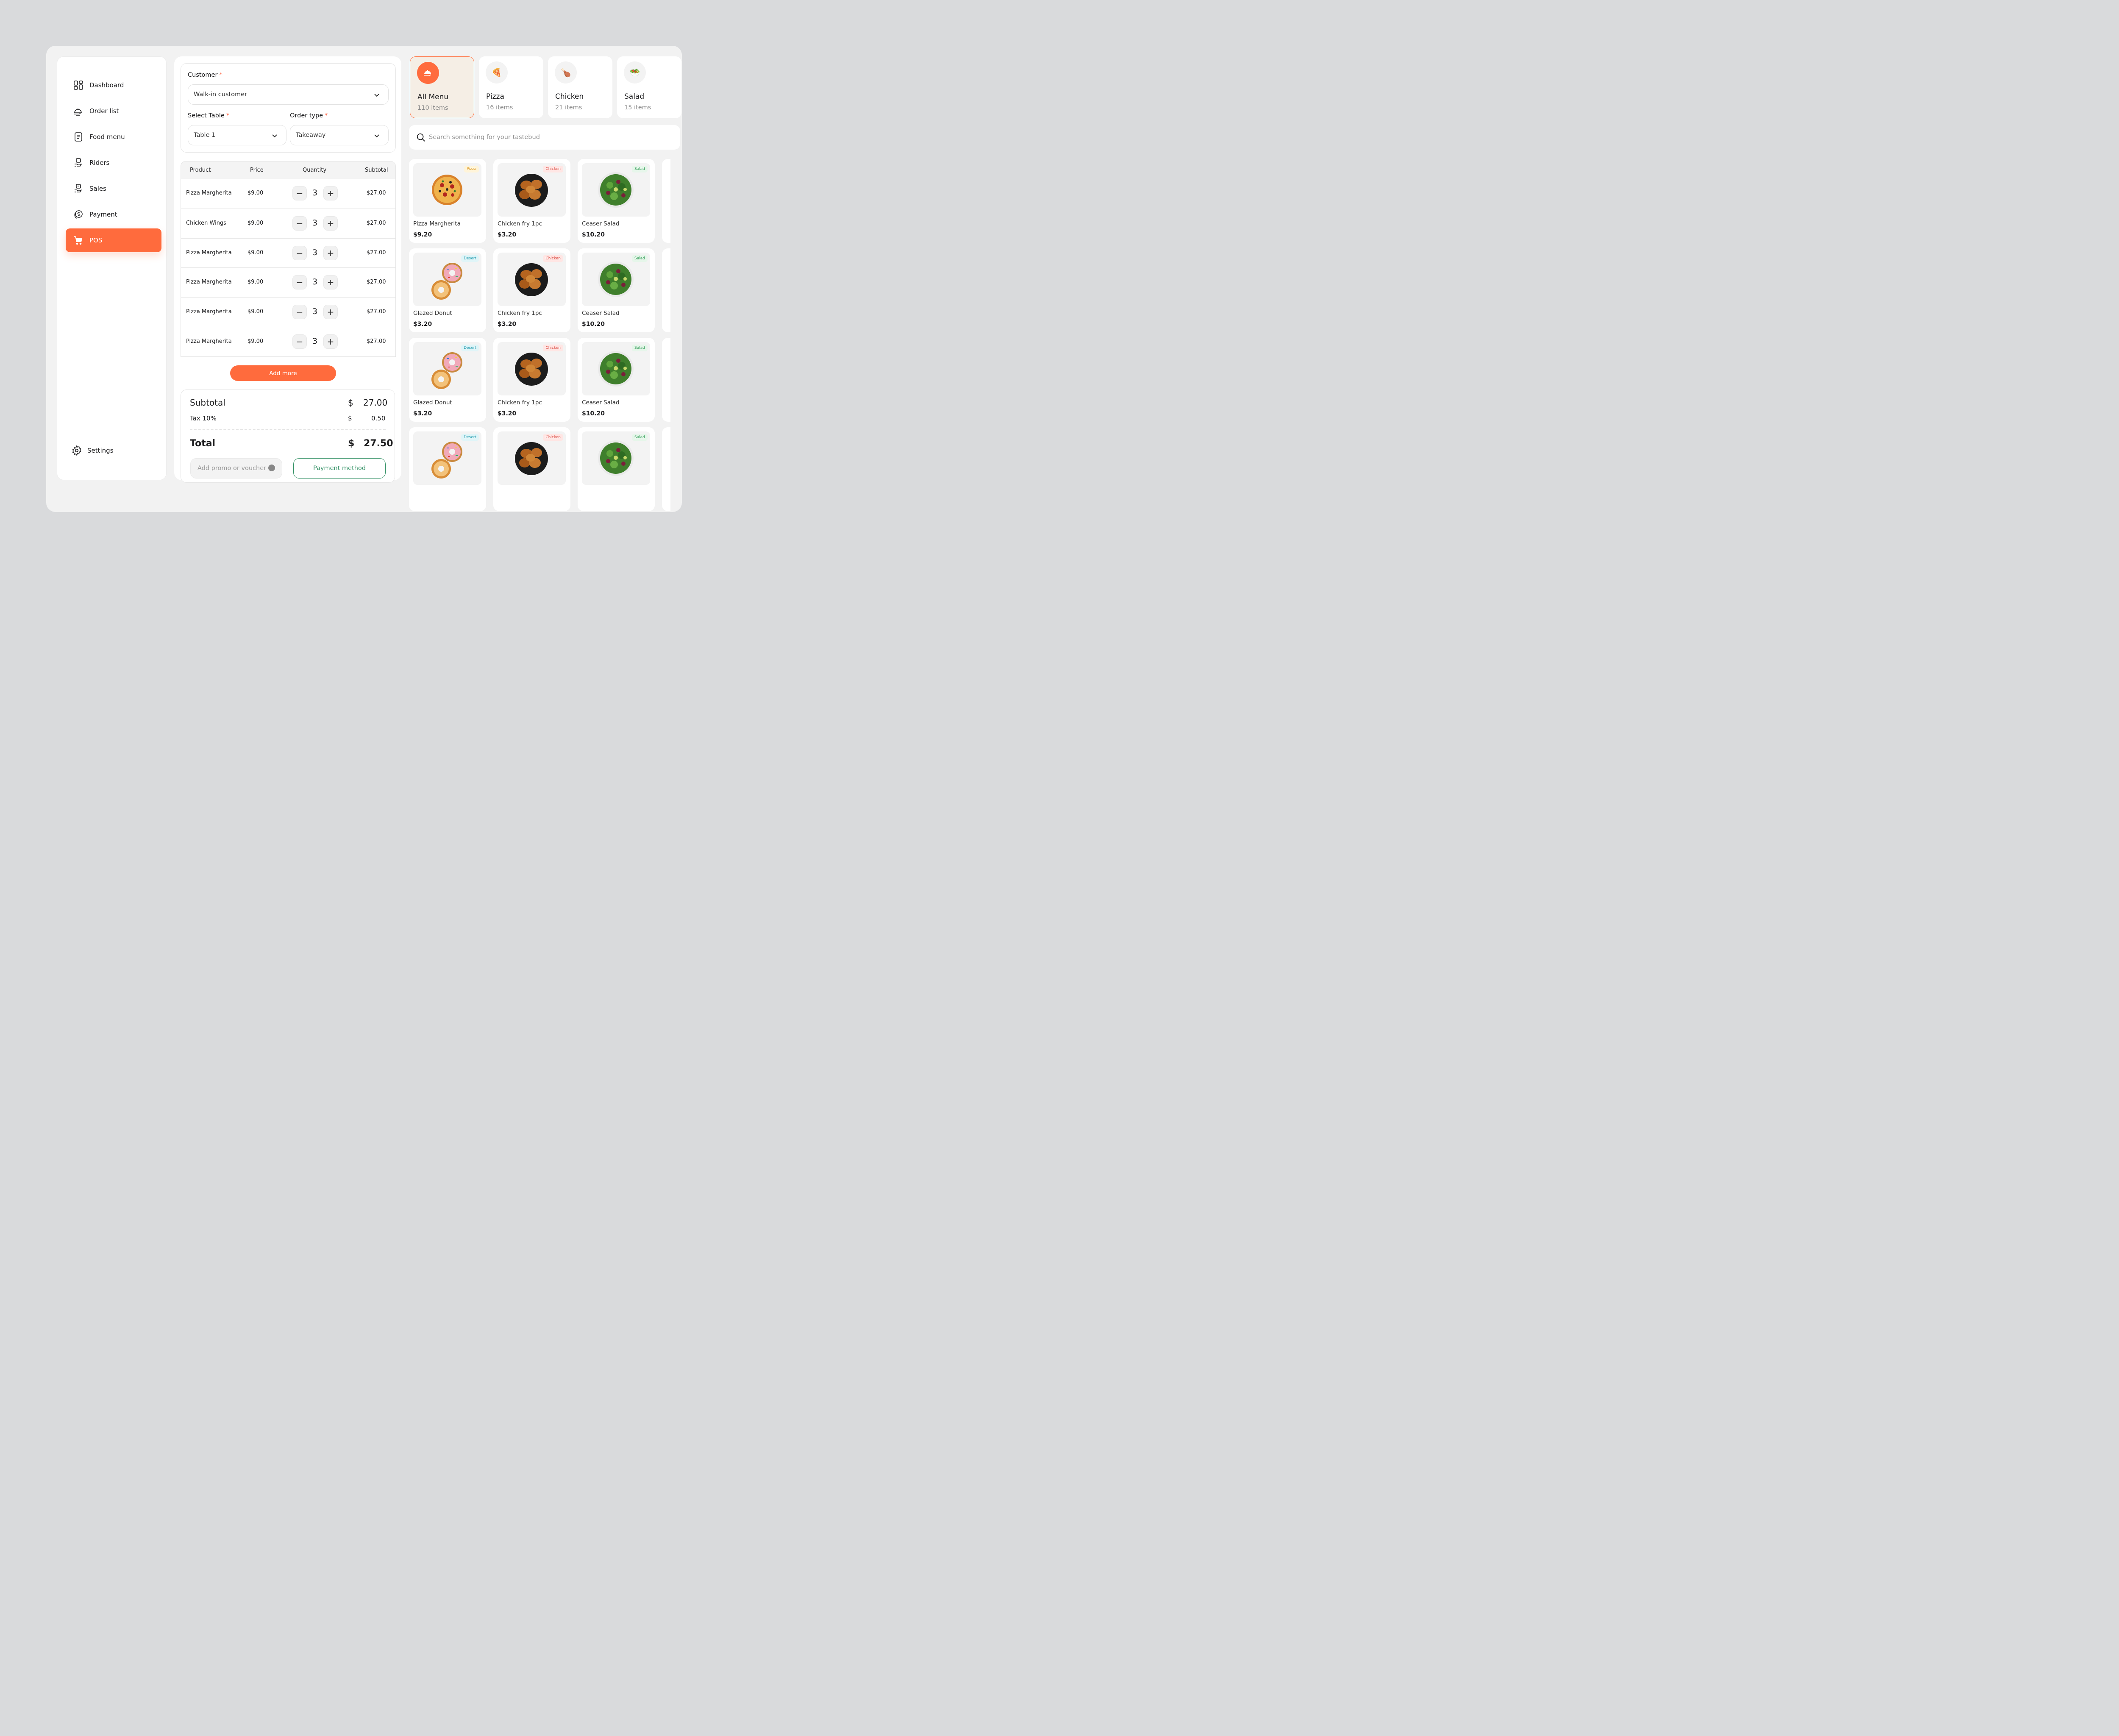  Describe the element at coordinates (470, 348) in the screenshot. I see `category-tag: Desert` at that location.